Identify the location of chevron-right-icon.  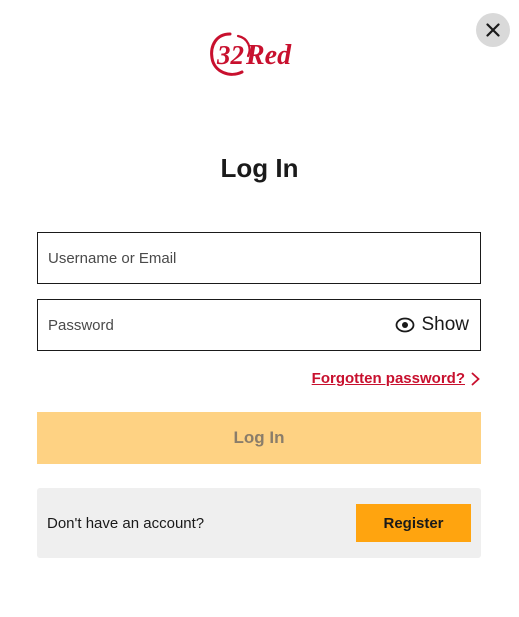
(475, 378).